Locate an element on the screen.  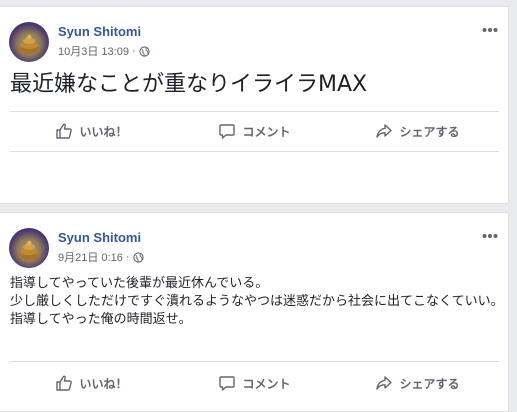
timestamp: 10月3日 13:09 is located at coordinates (93, 51).